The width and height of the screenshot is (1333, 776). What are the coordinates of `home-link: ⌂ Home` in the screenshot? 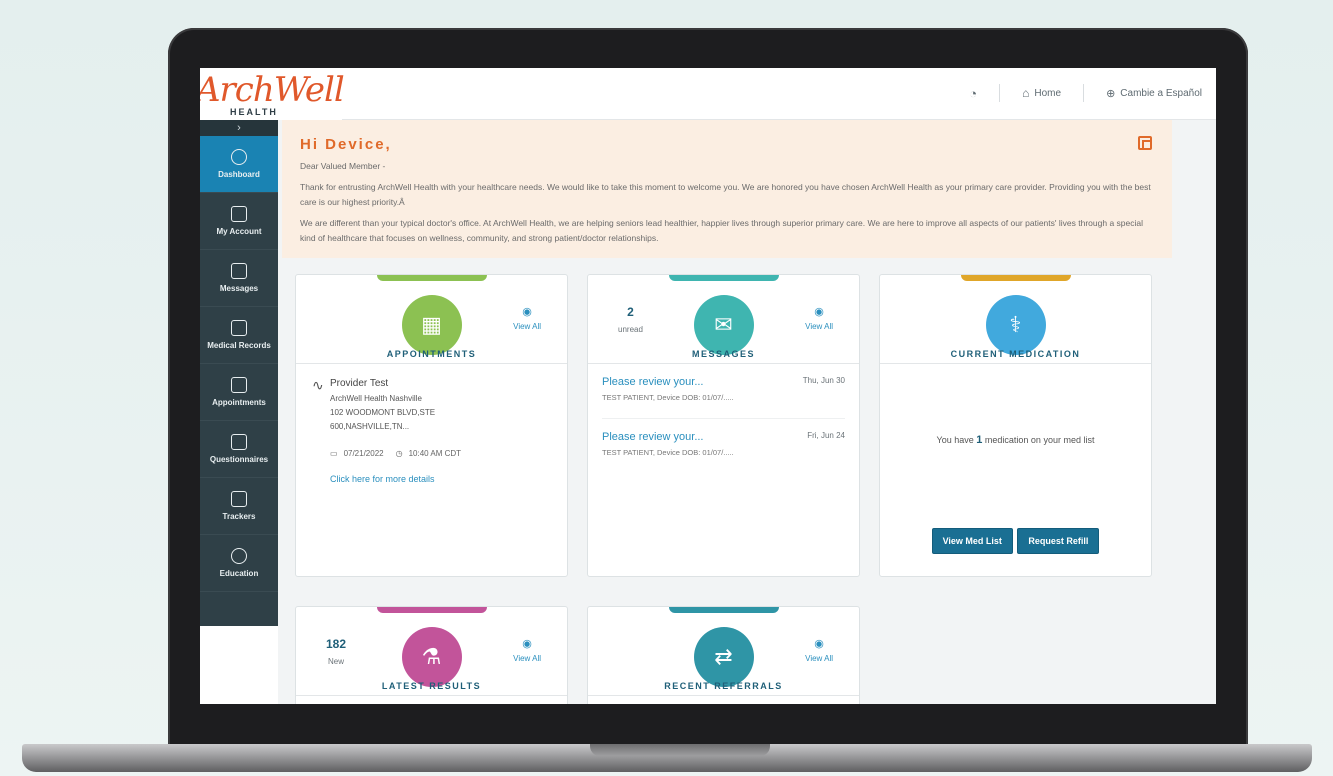 It's located at (1041, 93).